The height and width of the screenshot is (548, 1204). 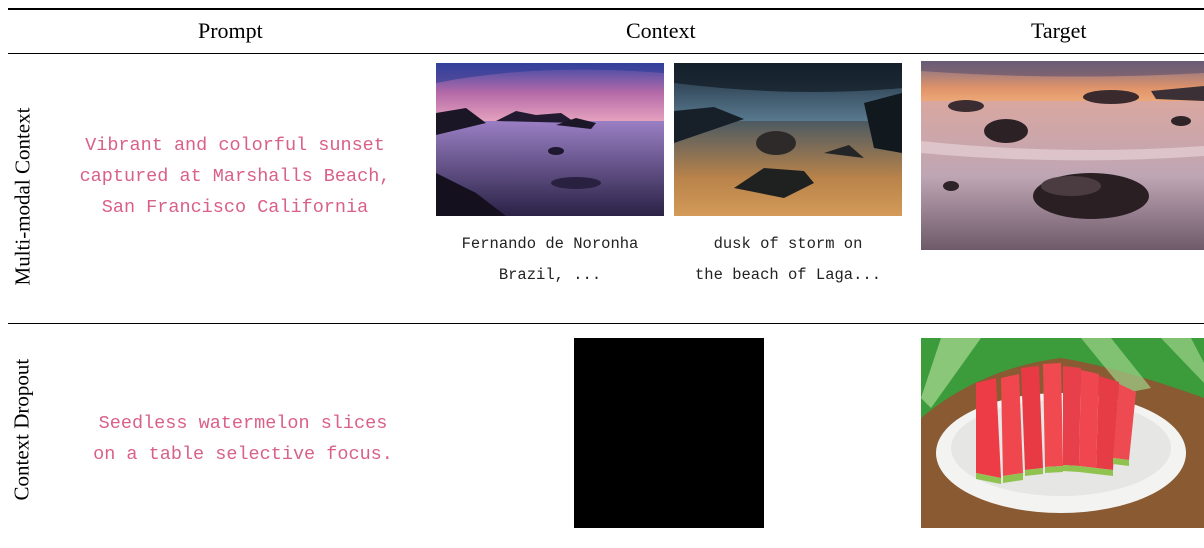 I want to click on target-image-watermelon, so click(x=1062, y=433).